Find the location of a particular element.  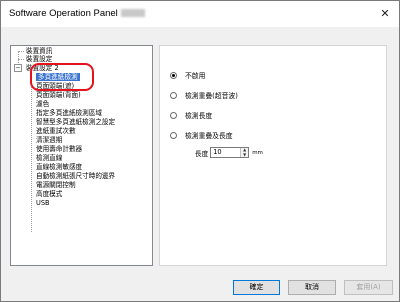

radio-overlap-and-length: 檢測重疊及長度 is located at coordinates (201, 135).